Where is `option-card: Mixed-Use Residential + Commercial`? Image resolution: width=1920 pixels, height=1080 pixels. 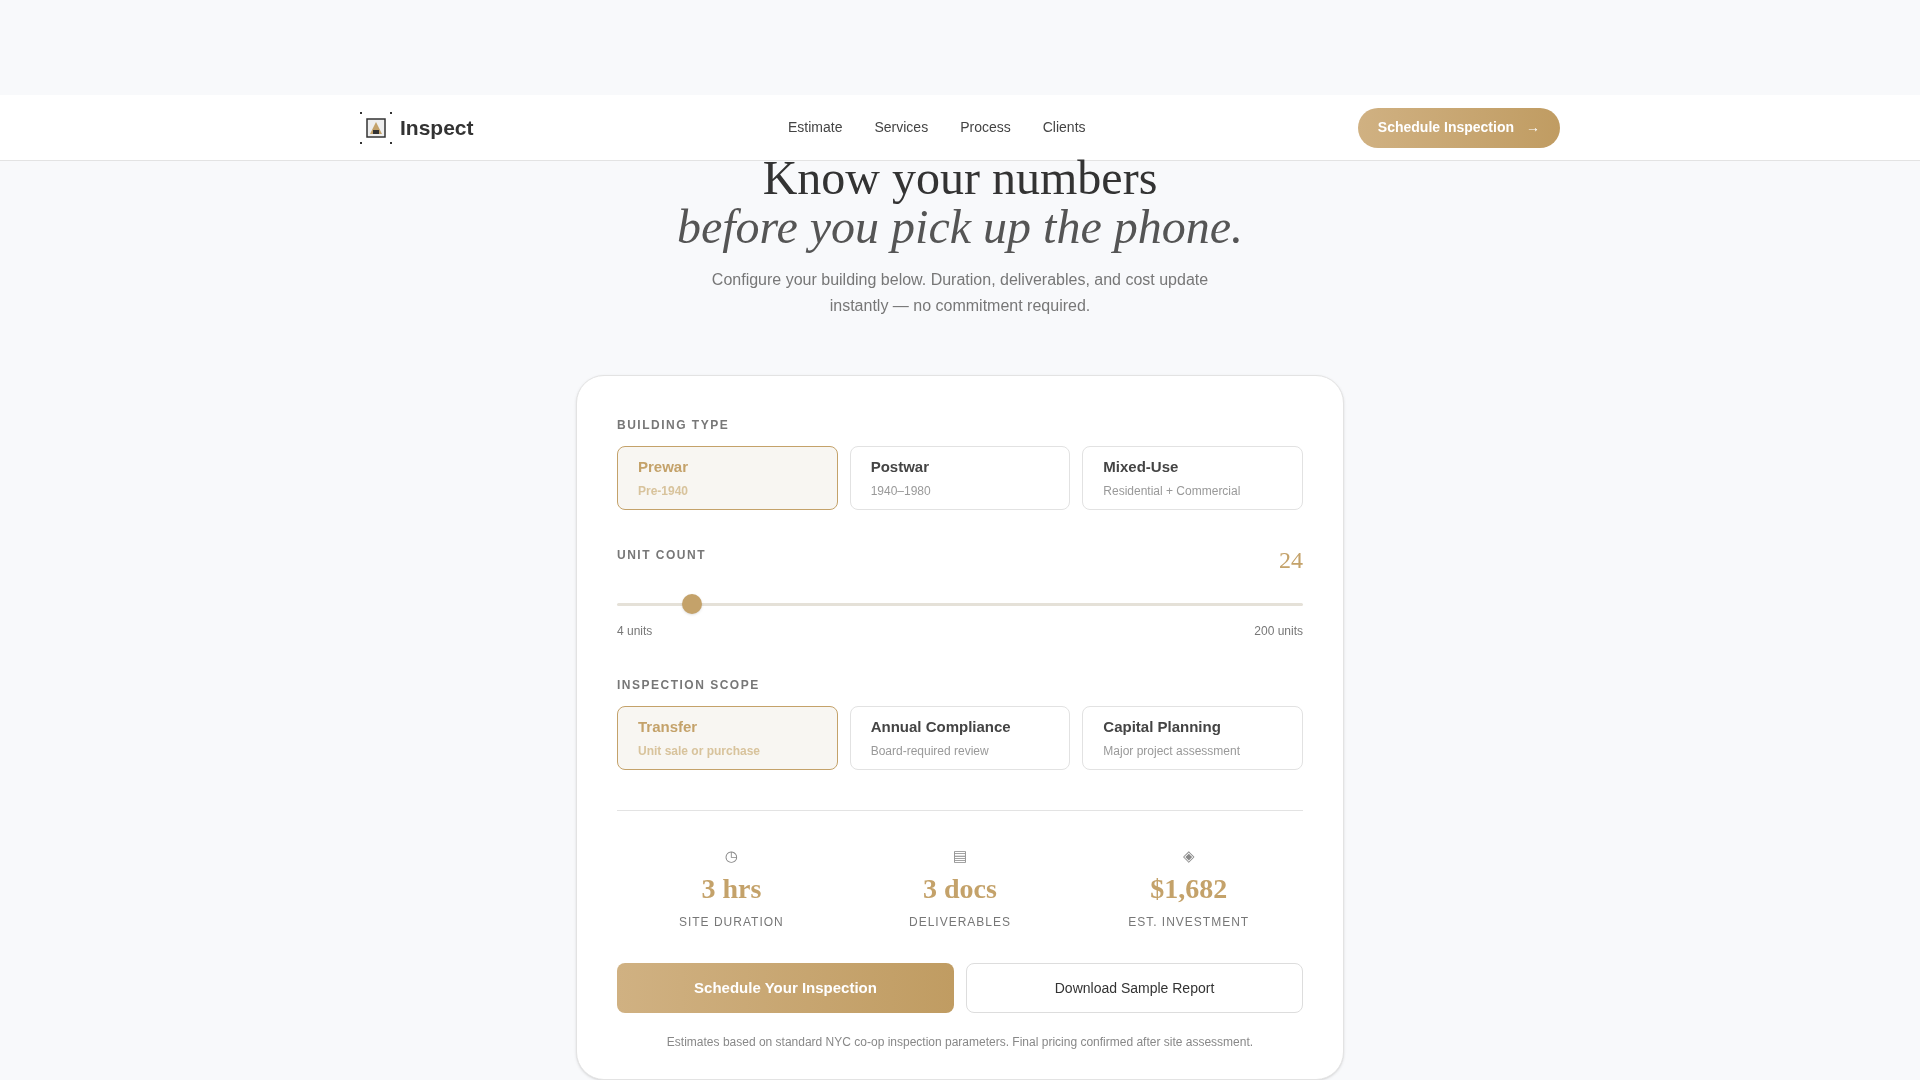 option-card: Mixed-Use Residential + Commercial is located at coordinates (1192, 478).